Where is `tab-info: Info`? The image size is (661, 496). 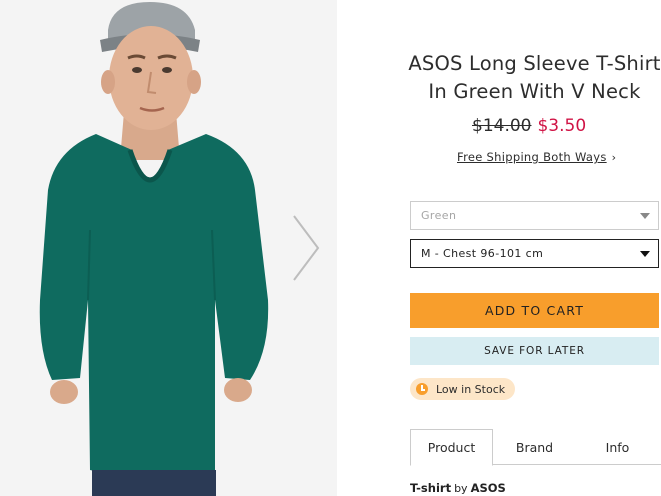 tab-info: Info is located at coordinates (617, 447).